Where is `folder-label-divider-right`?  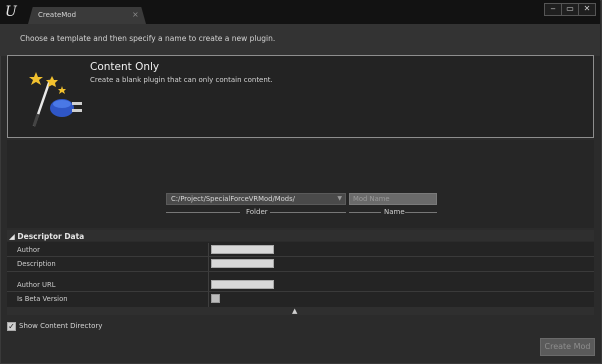
folder-label-divider-right is located at coordinates (308, 212).